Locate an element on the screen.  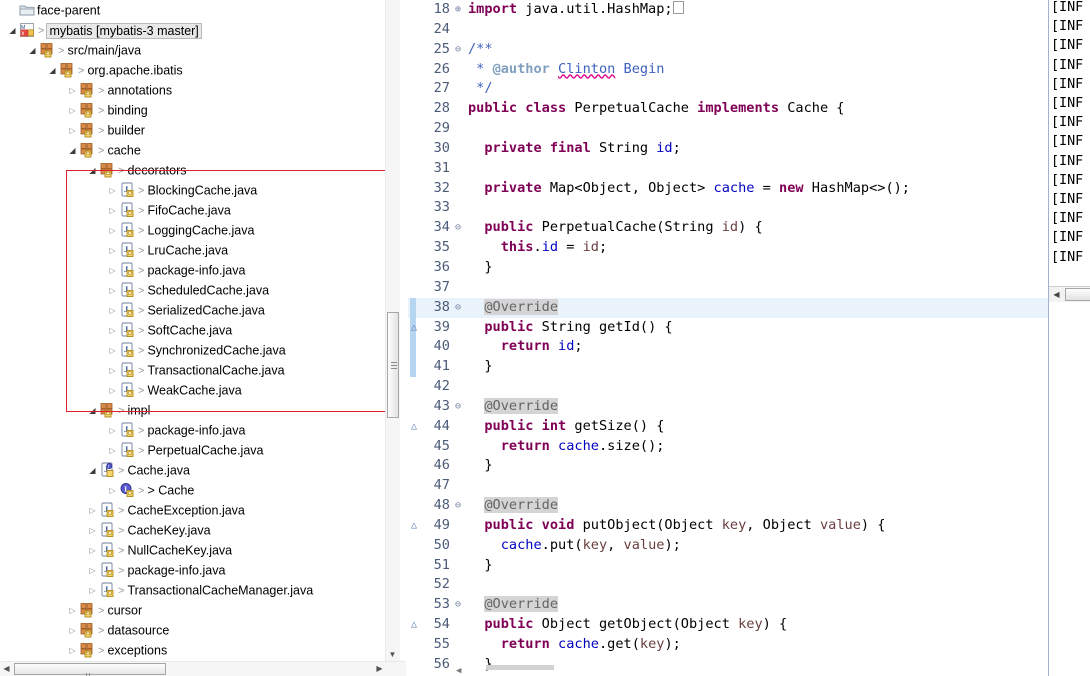
code-line: 46 } is located at coordinates (728, 466).